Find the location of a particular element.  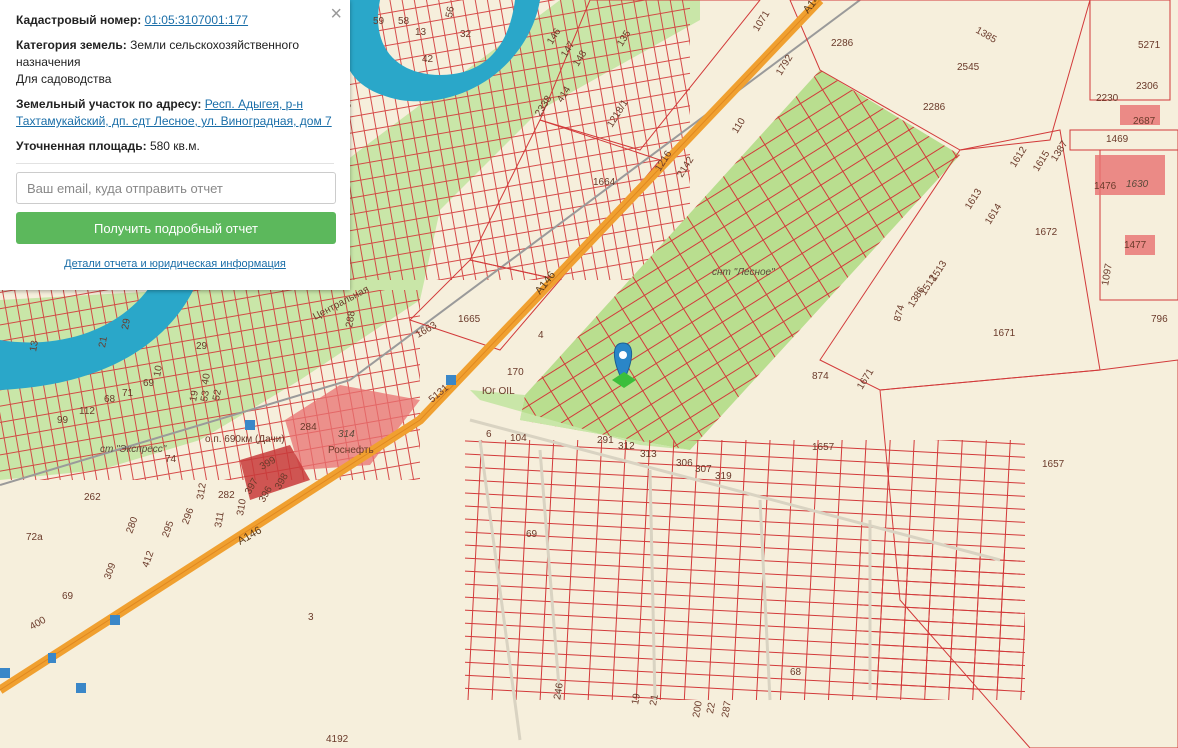

parcel-label: 170 is located at coordinates (515, 372).